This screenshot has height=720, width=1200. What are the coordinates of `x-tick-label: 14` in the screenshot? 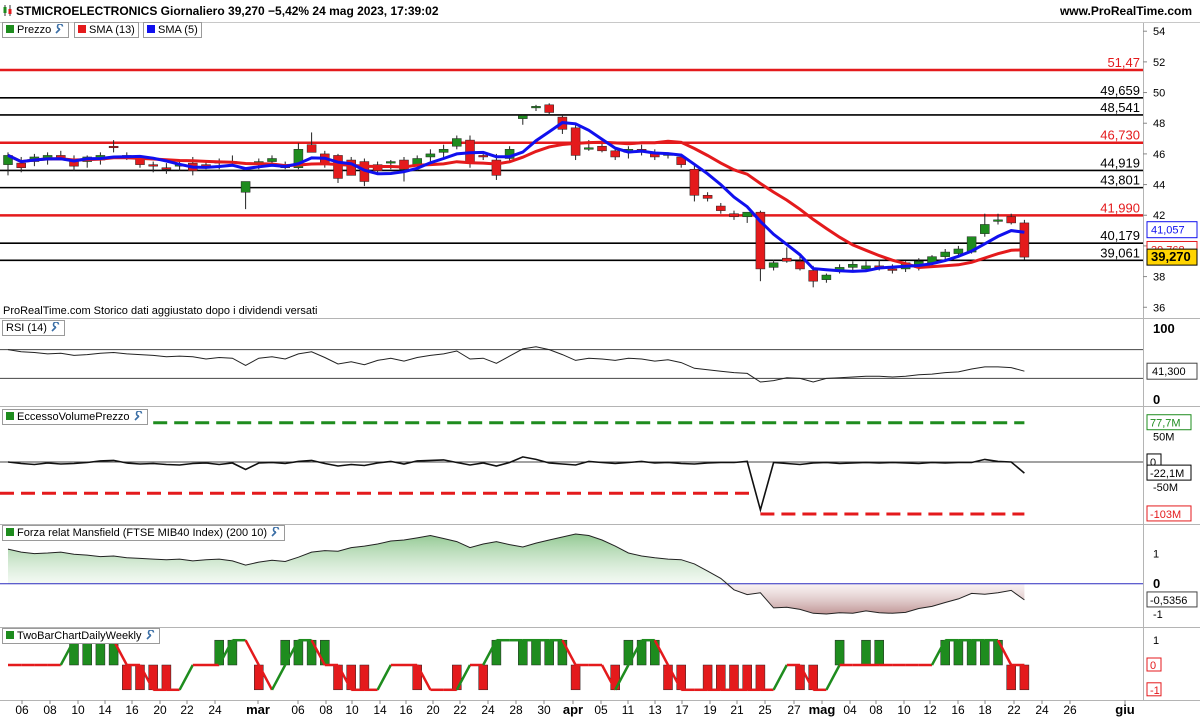 It's located at (380, 710).